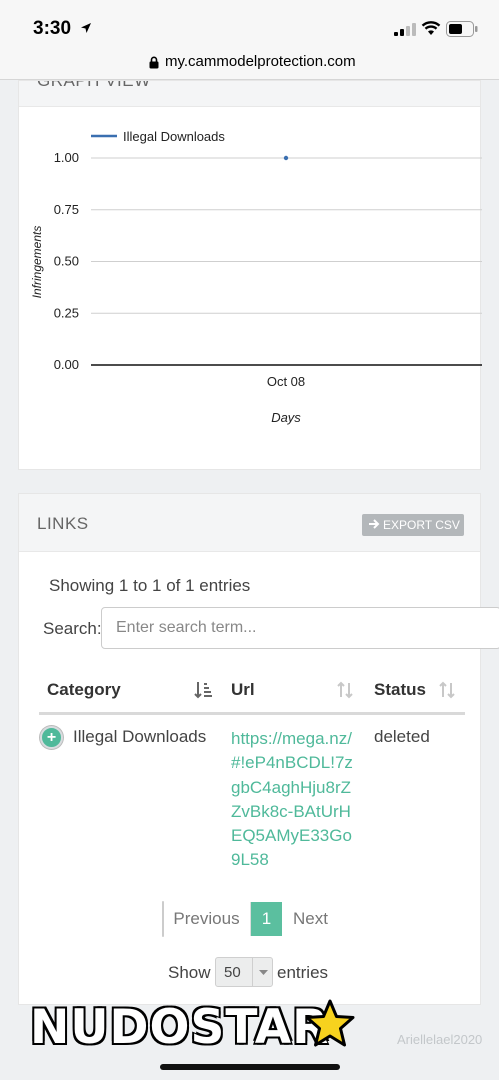  I want to click on search-input, so click(300, 628).